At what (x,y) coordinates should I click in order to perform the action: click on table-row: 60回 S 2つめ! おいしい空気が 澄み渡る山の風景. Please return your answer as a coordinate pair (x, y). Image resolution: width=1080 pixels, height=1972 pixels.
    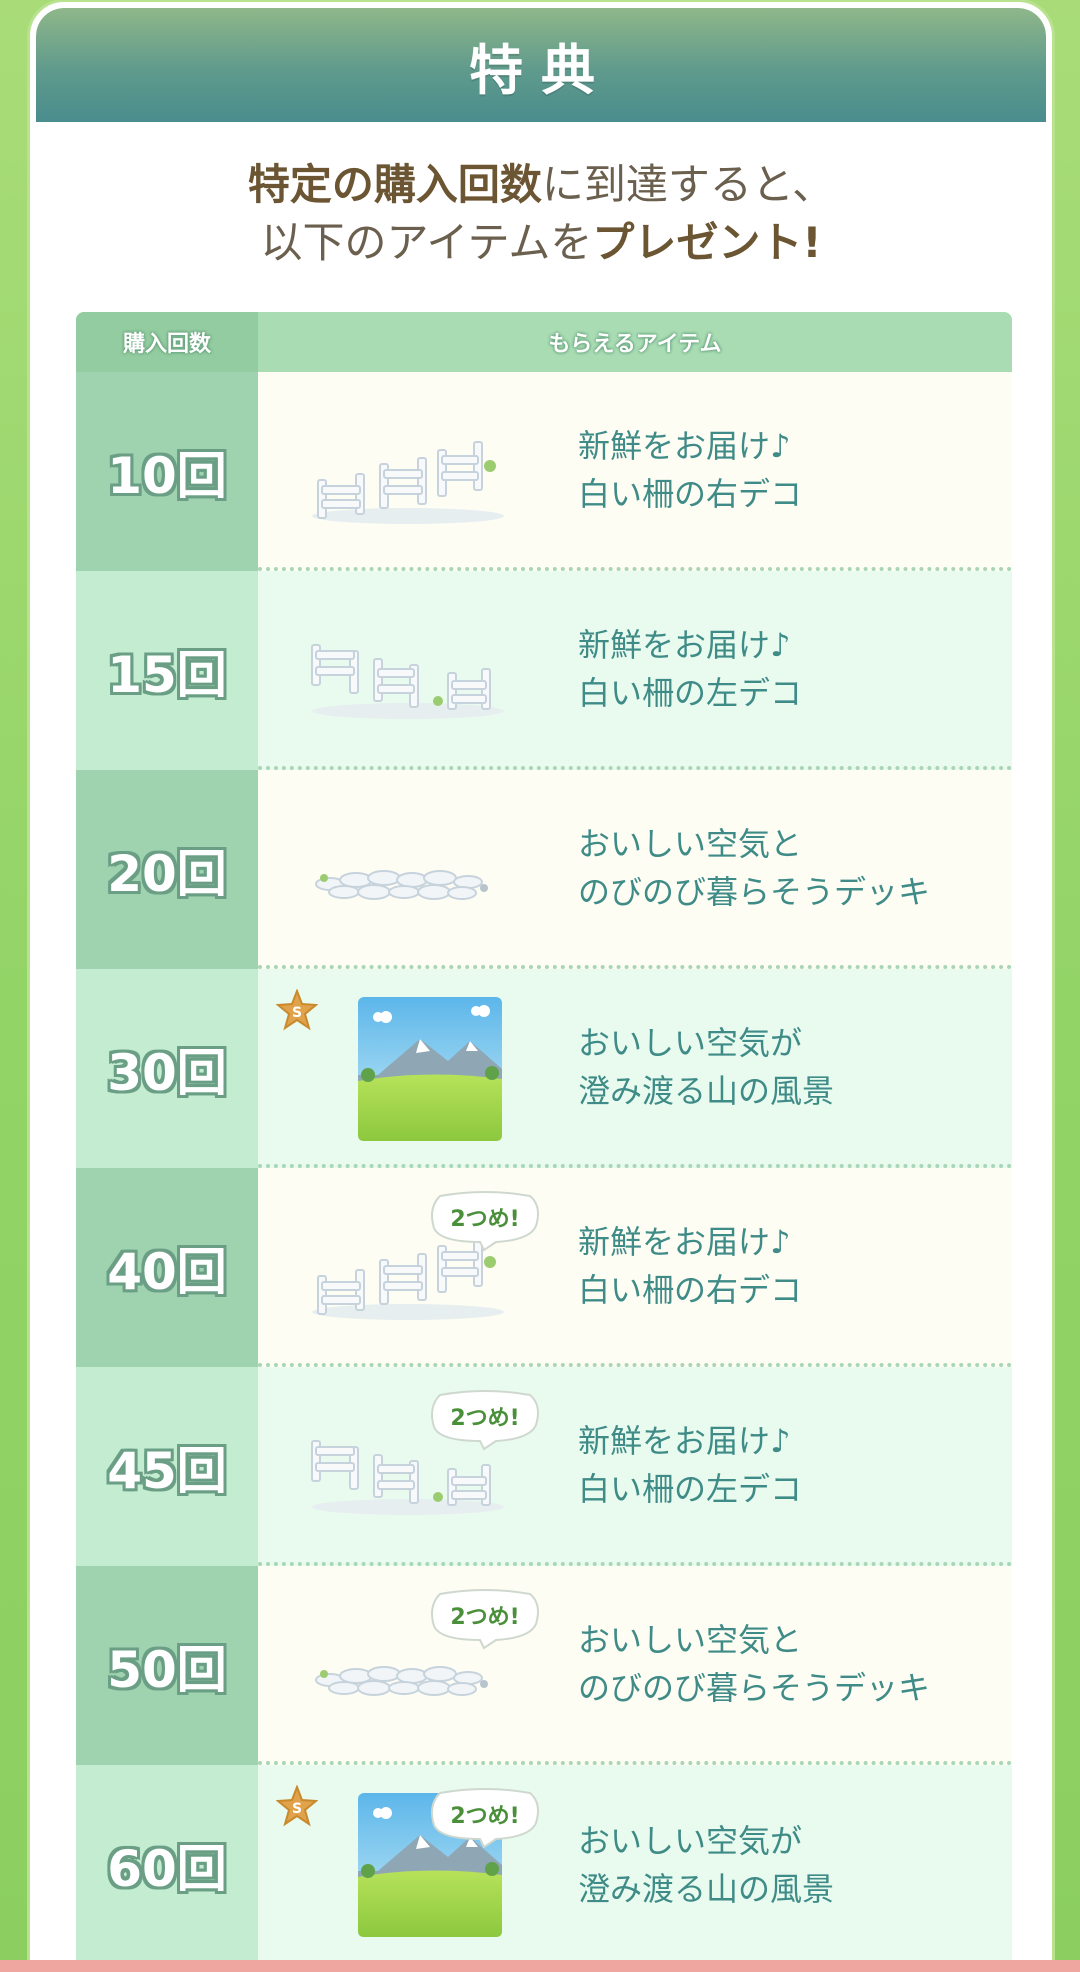
    Looking at the image, I should click on (544, 1864).